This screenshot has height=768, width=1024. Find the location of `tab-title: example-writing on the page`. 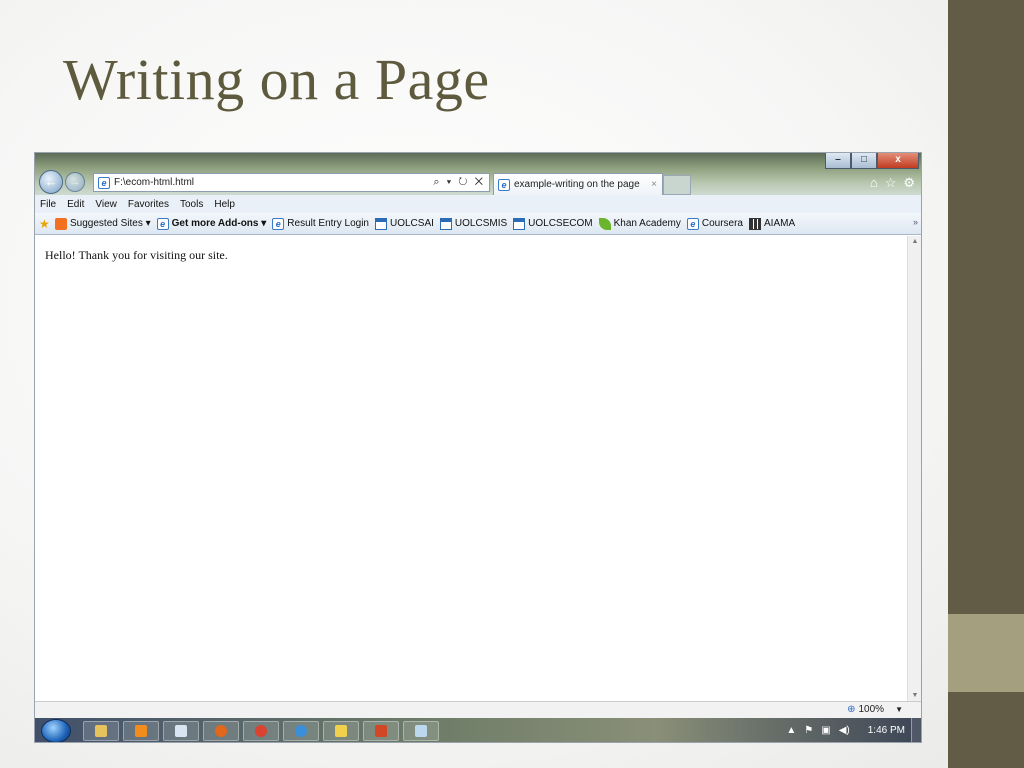

tab-title: example-writing on the page is located at coordinates (577, 184).